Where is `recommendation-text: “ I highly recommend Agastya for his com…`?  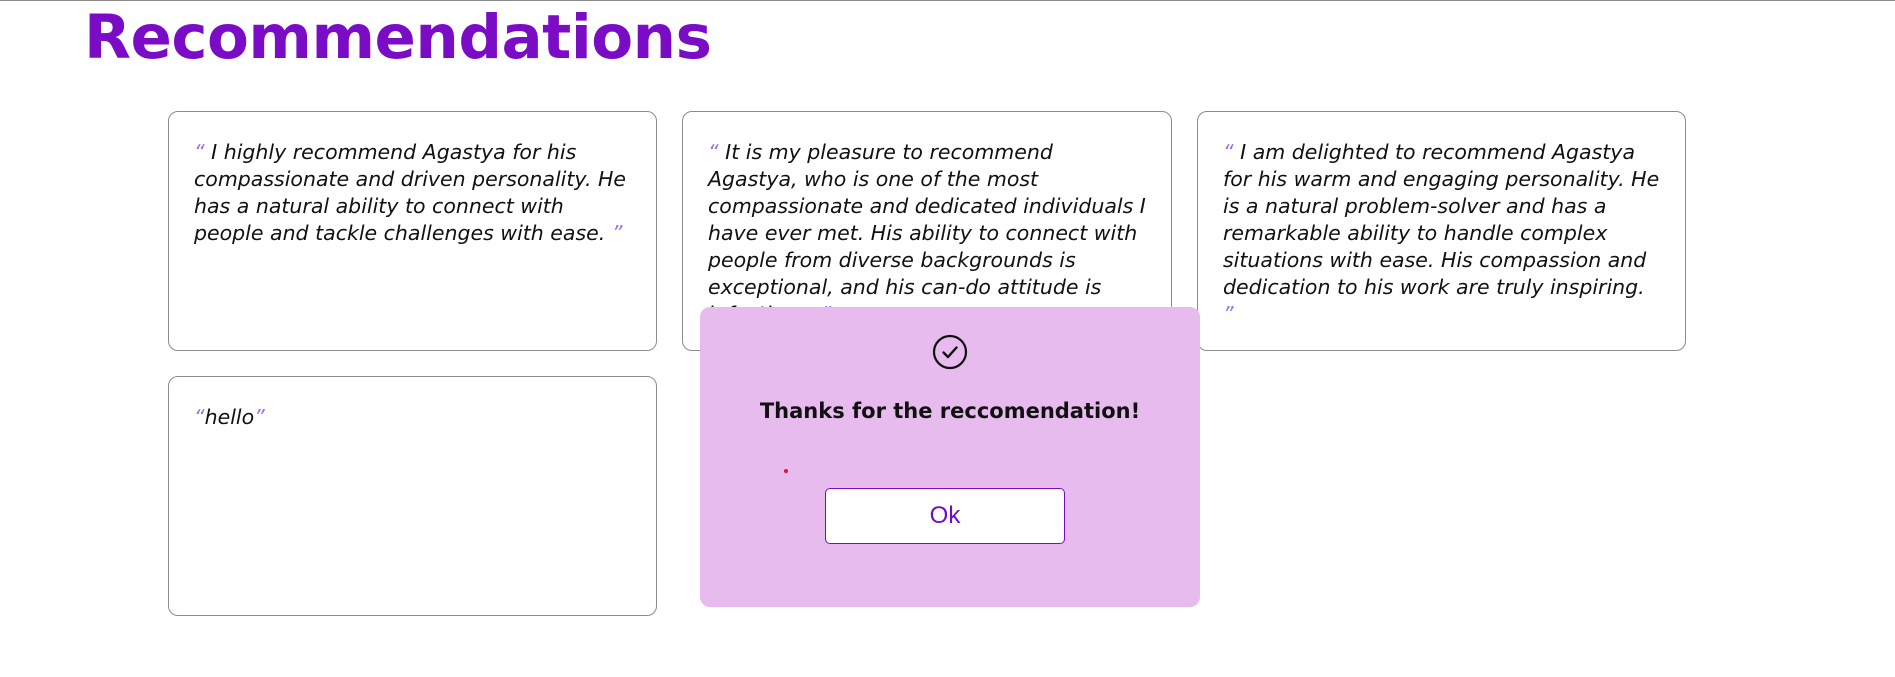 recommendation-text: “ I highly recommend Agastya for his com… is located at coordinates (412, 193).